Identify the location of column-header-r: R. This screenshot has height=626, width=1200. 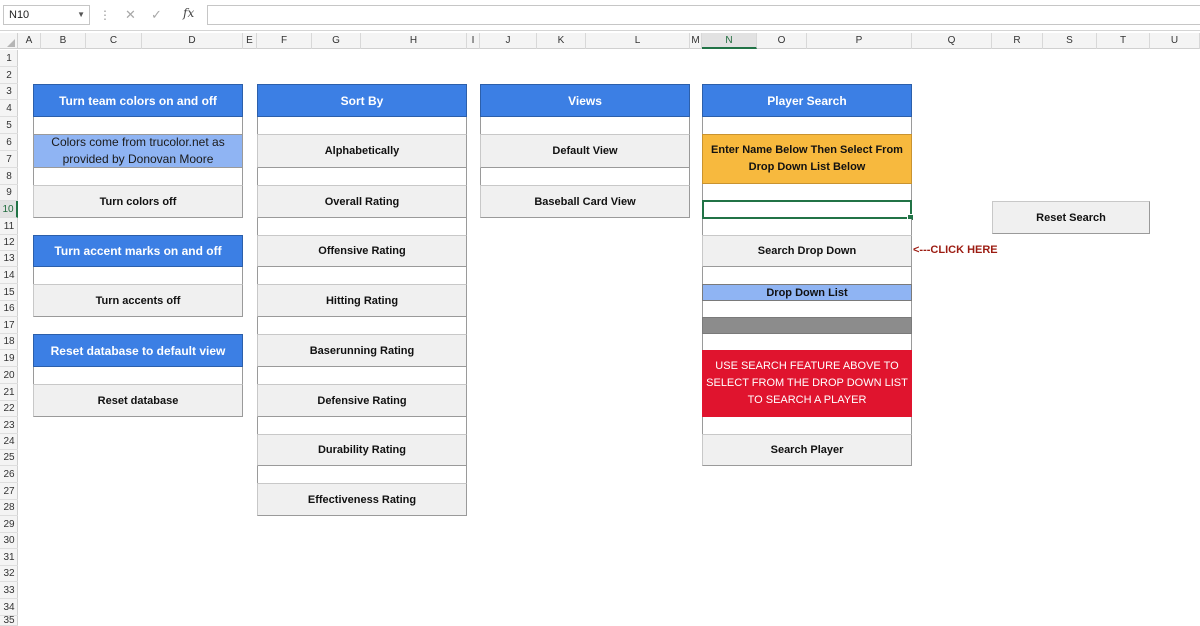
(1017, 41).